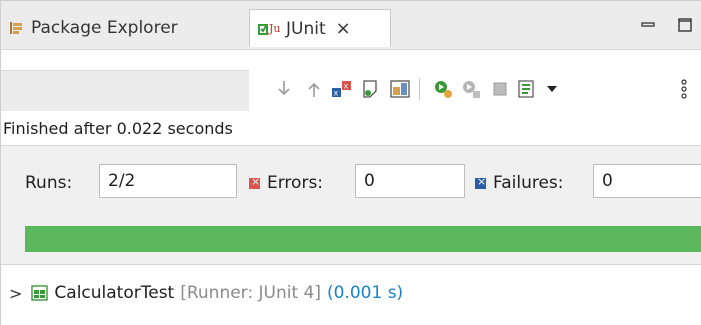 Image resolution: width=701 pixels, height=325 pixels. What do you see at coordinates (528, 183) in the screenshot?
I see `failures-label: Failures:` at bounding box center [528, 183].